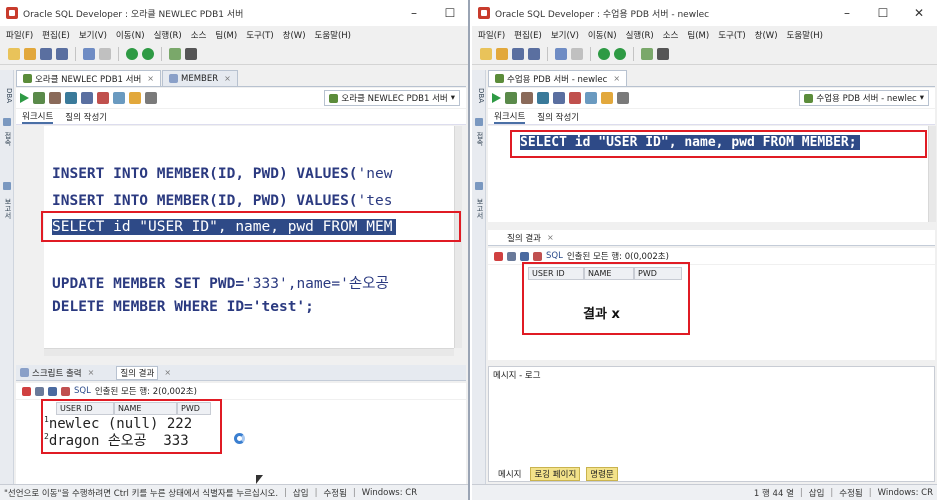 The height and width of the screenshot is (500, 937). What do you see at coordinates (554, 256) in the screenshot?
I see `sql-link: SQL` at bounding box center [554, 256].